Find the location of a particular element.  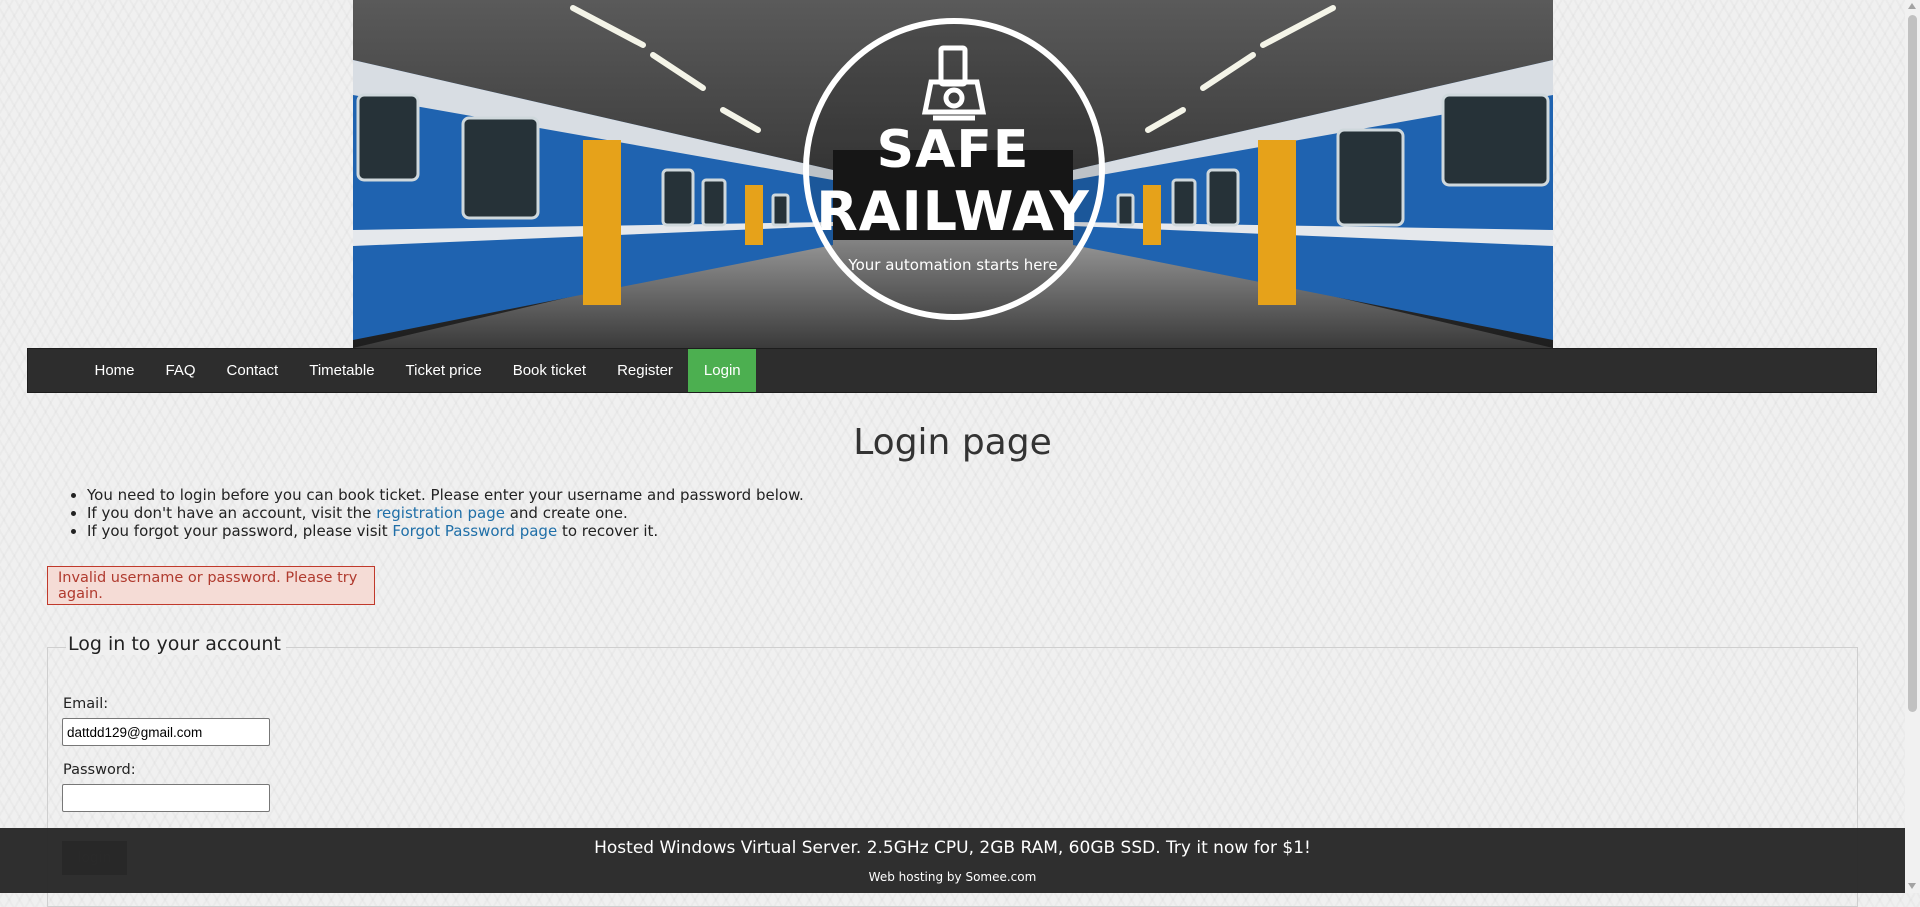

vertical-scrollbar is located at coordinates (1912, 446).